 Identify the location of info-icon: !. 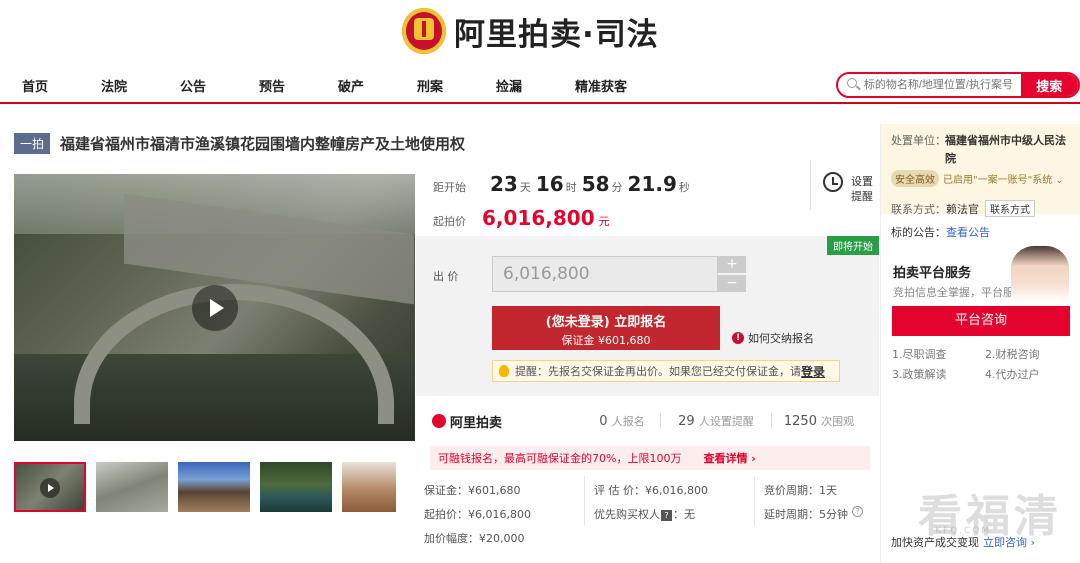
(738, 338).